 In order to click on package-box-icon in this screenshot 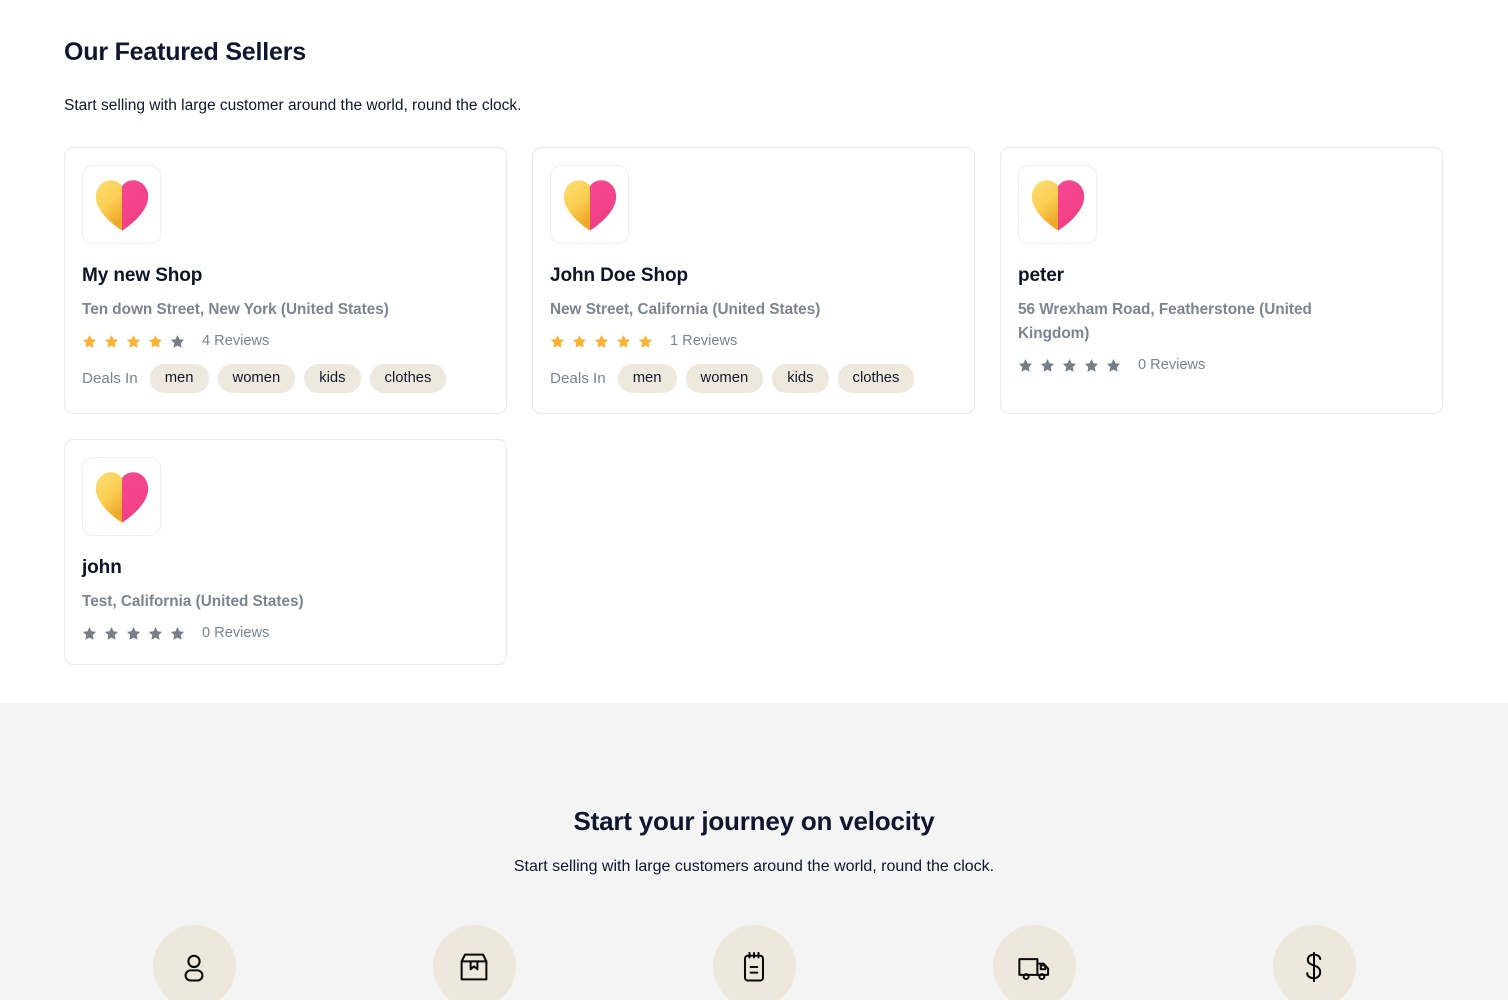, I will do `click(474, 962)`.